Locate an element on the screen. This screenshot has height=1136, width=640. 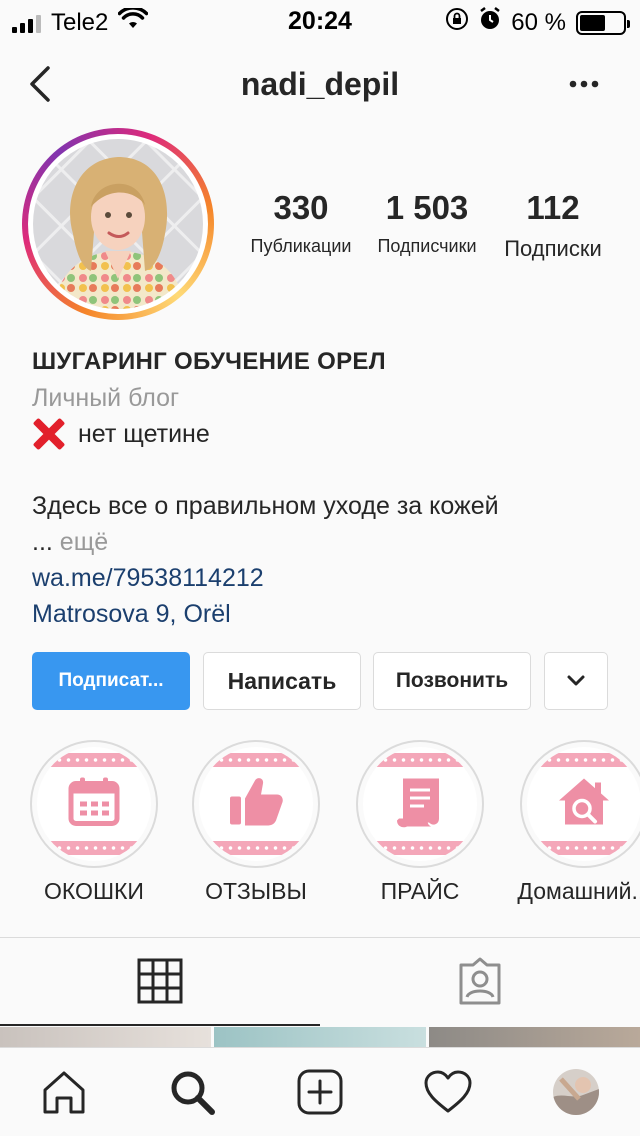
suggestions-dropdown-button is located at coordinates (576, 681).